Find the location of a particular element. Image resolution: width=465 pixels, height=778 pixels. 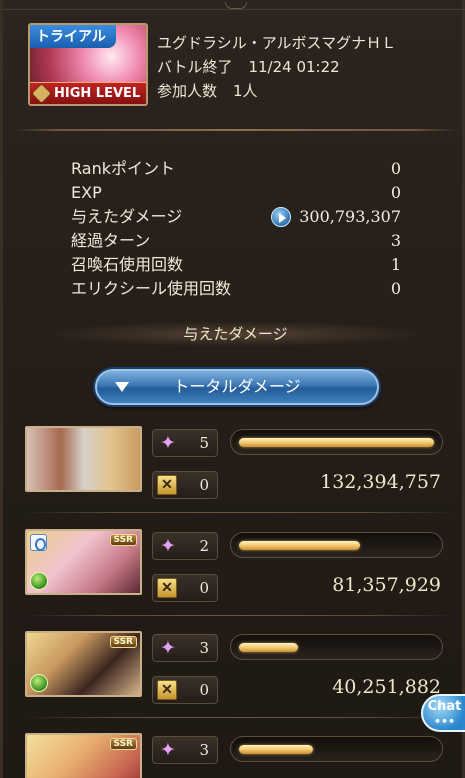

stat-row-rank: Rankポイント 0 is located at coordinates (238, 169).